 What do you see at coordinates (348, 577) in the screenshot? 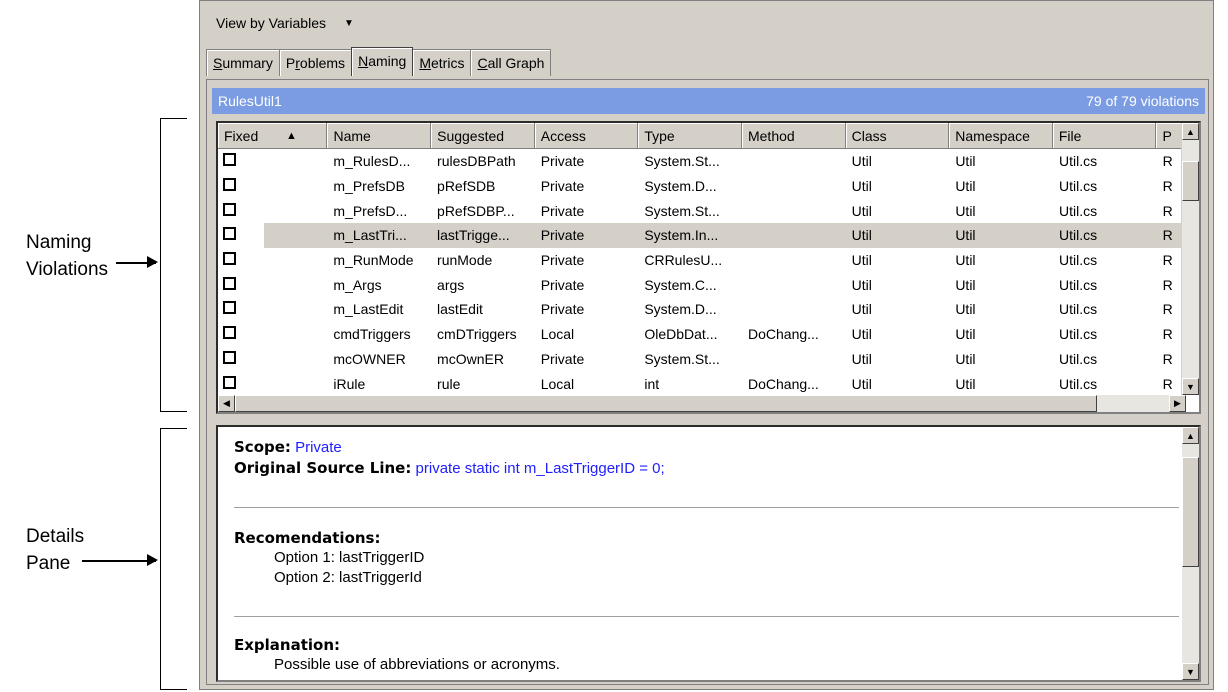
I see `option-2: Option 2: lastTriggerId` at bounding box center [348, 577].